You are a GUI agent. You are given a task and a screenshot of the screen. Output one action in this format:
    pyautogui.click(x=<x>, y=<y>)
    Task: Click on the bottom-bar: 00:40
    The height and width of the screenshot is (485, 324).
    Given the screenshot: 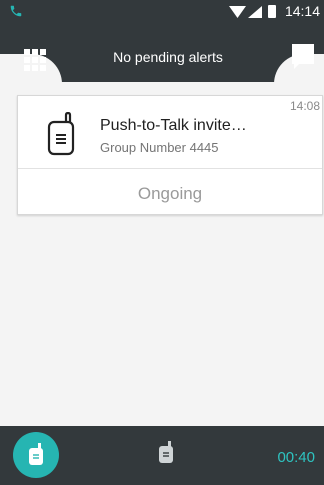 What is the action you would take?
    pyautogui.click(x=162, y=455)
    